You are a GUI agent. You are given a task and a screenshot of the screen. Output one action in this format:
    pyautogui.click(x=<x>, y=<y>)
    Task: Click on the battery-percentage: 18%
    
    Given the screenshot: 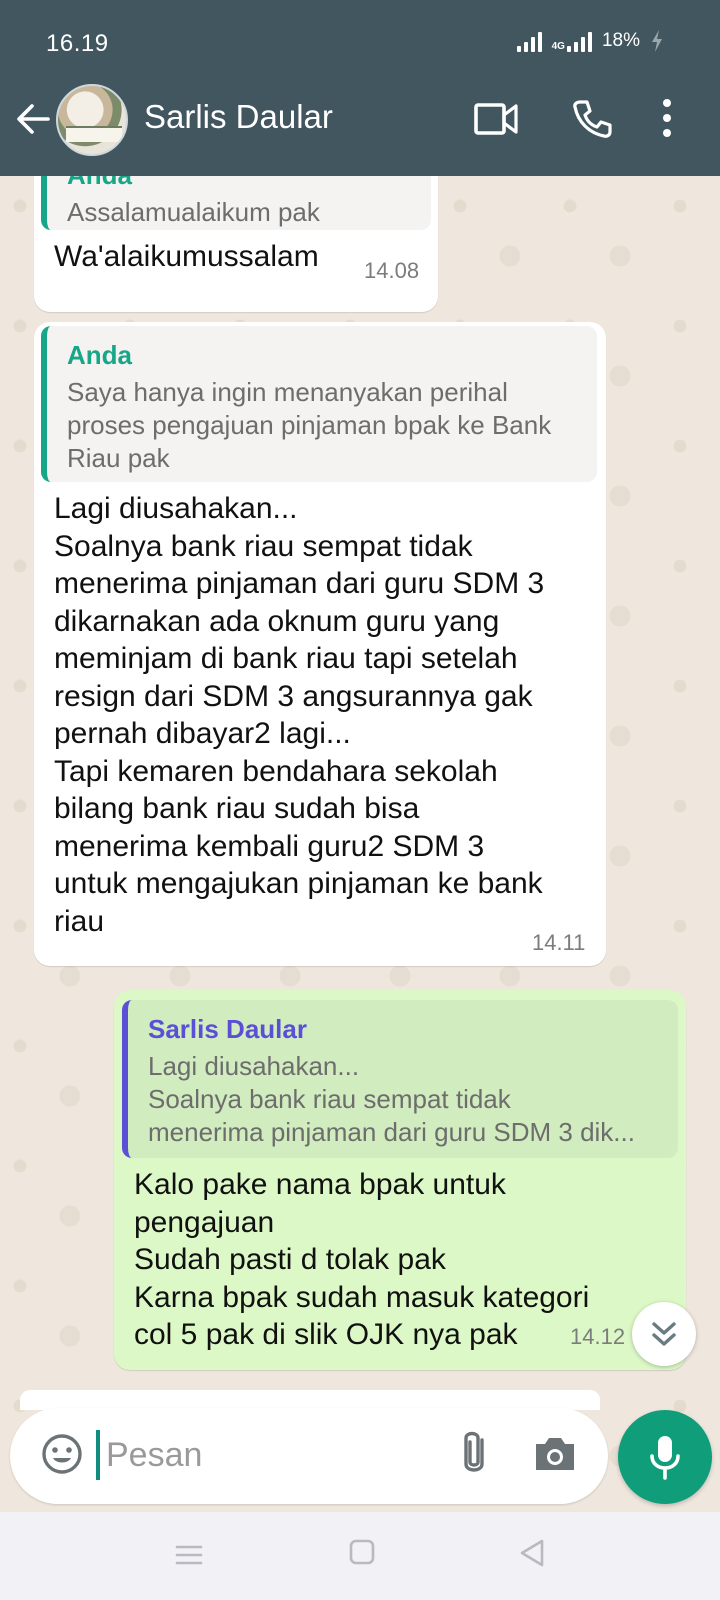 What is the action you would take?
    pyautogui.click(x=620, y=40)
    